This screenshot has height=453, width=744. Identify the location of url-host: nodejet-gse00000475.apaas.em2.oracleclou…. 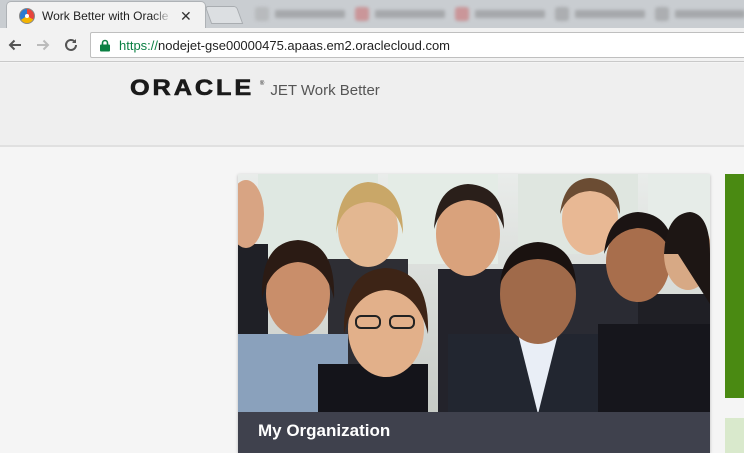
(304, 45).